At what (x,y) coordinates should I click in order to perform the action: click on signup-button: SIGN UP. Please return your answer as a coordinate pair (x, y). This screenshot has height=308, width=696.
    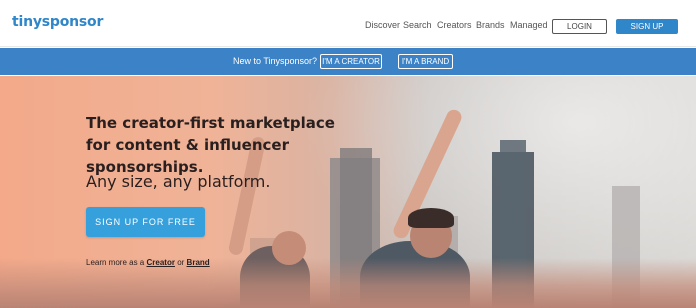
    Looking at the image, I should click on (647, 26).